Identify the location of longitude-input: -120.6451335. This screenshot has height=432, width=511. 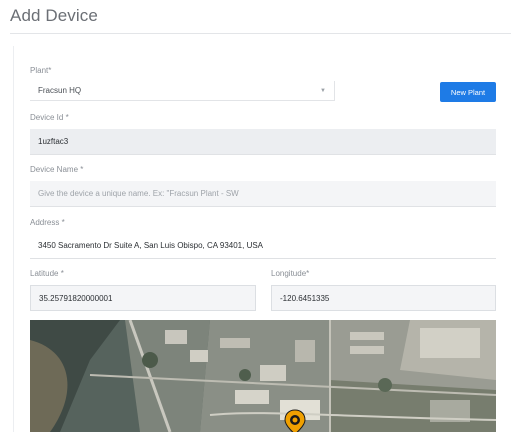
(383, 298).